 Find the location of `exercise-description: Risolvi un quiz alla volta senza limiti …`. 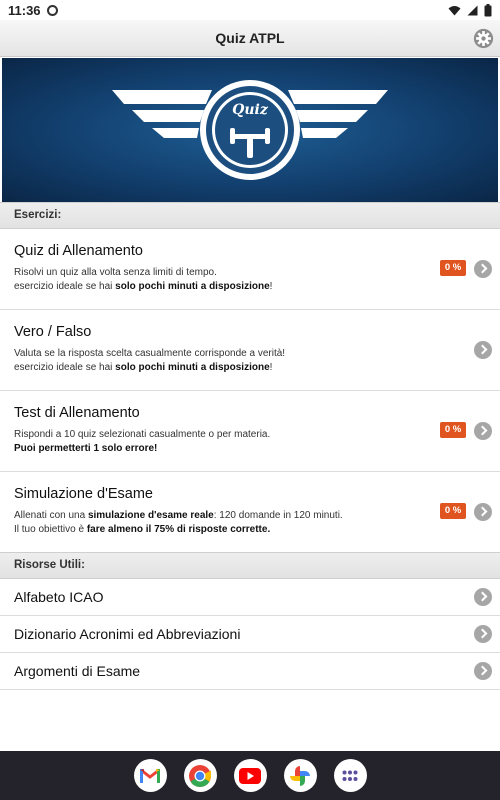

exercise-description: Risolvi un quiz alla volta senza limiti … is located at coordinates (219, 279).